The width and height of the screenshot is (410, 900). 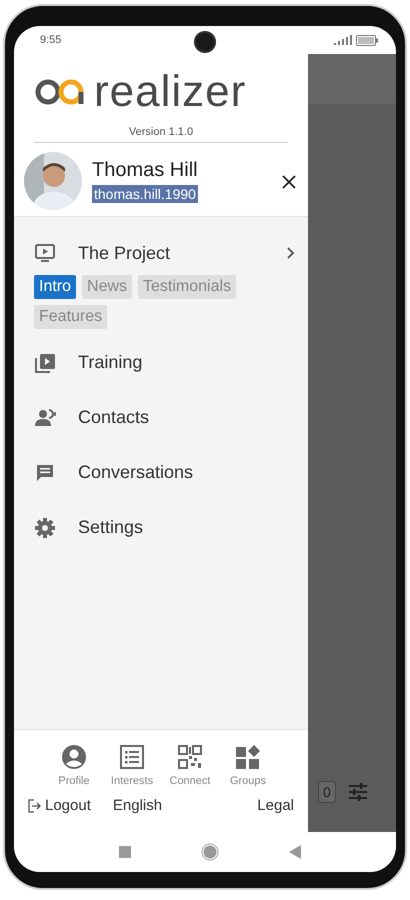 What do you see at coordinates (170, 92) in the screenshot?
I see `logo-wordmark: realizer` at bounding box center [170, 92].